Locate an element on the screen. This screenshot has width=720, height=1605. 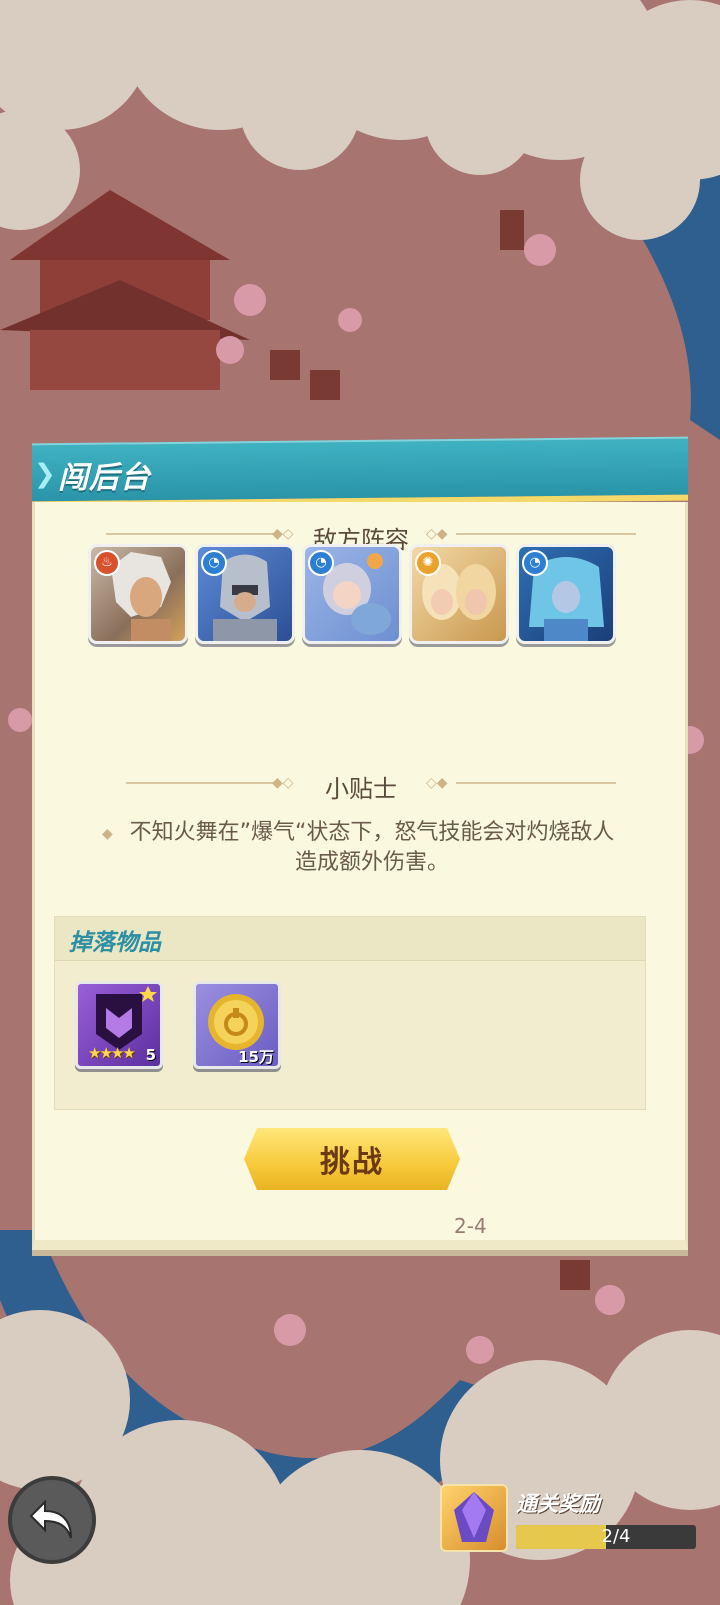
drops-panel: 掉落物品 ★★★★ 5 15万 is located at coordinates (350, 1013).